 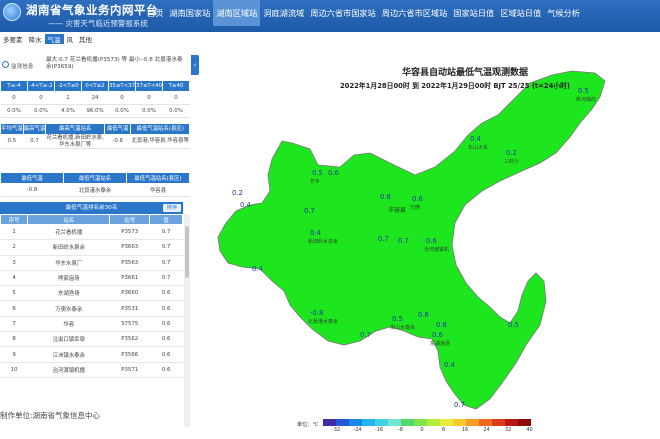 I want to click on stats-cell: 0.7, so click(x=34, y=141).